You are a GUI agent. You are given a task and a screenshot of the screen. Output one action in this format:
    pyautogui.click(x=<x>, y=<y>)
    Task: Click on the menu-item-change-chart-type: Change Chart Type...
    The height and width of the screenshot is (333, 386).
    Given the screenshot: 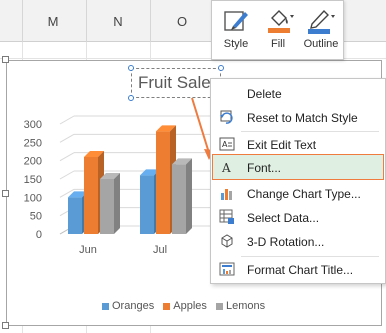 What is the action you would take?
    pyautogui.click(x=298, y=193)
    